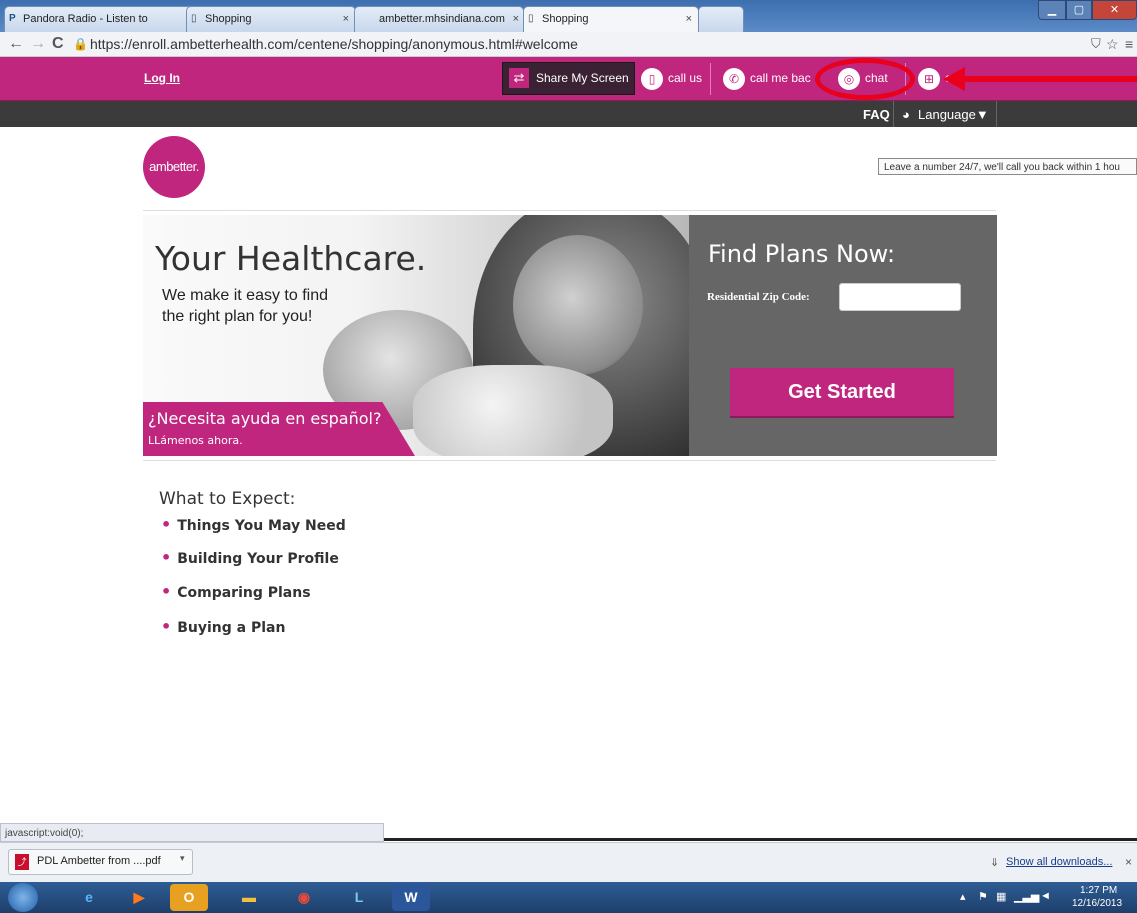 The height and width of the screenshot is (913, 1137). What do you see at coordinates (611, 19) in the screenshot?
I see `tab-shopping-active: ▯ Shopping ×` at bounding box center [611, 19].